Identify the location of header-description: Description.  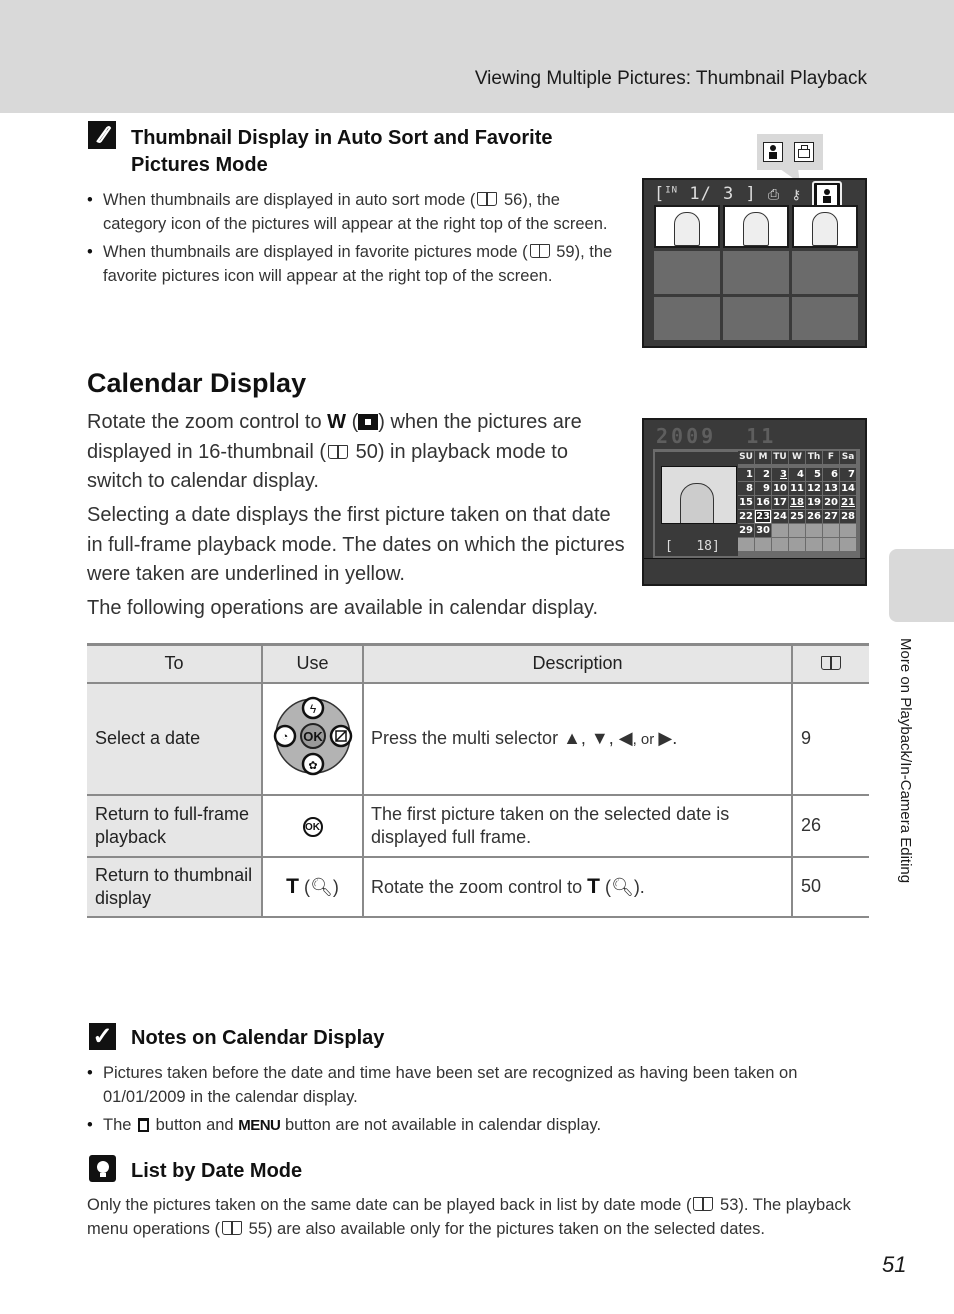
(577, 663).